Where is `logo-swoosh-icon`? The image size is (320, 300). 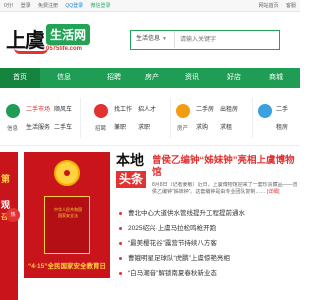 logo-swoosh-icon is located at coordinates (31, 51).